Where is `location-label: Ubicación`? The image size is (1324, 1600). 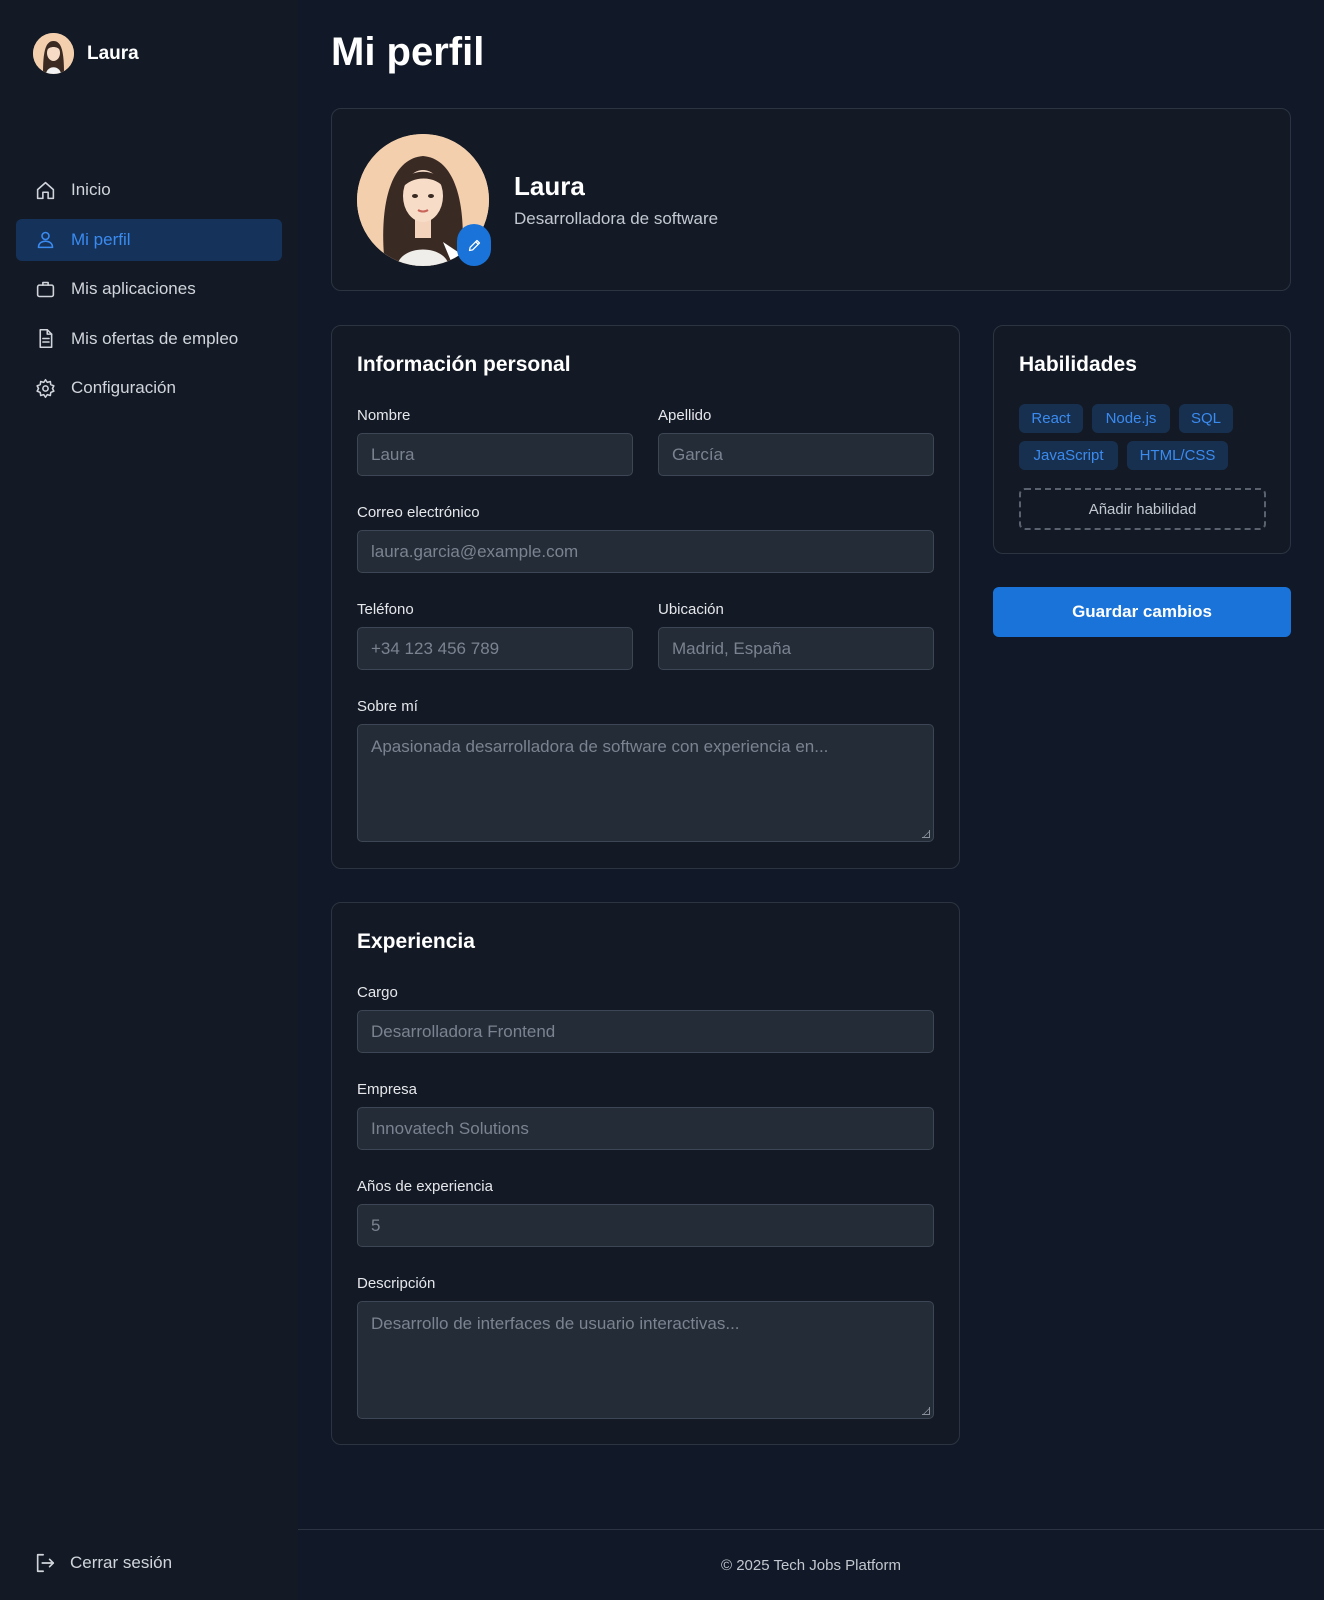
location-label: Ubicación is located at coordinates (691, 609).